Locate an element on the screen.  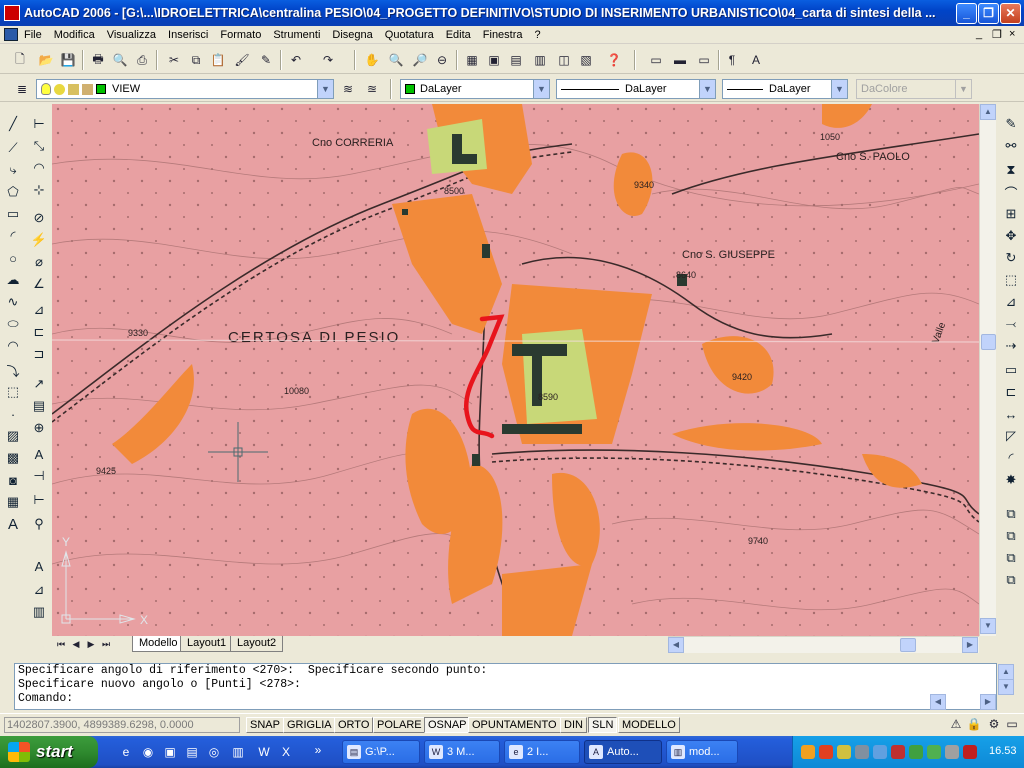
vertical-scrollbar: ▲ ▼ is located at coordinates (987, 370).